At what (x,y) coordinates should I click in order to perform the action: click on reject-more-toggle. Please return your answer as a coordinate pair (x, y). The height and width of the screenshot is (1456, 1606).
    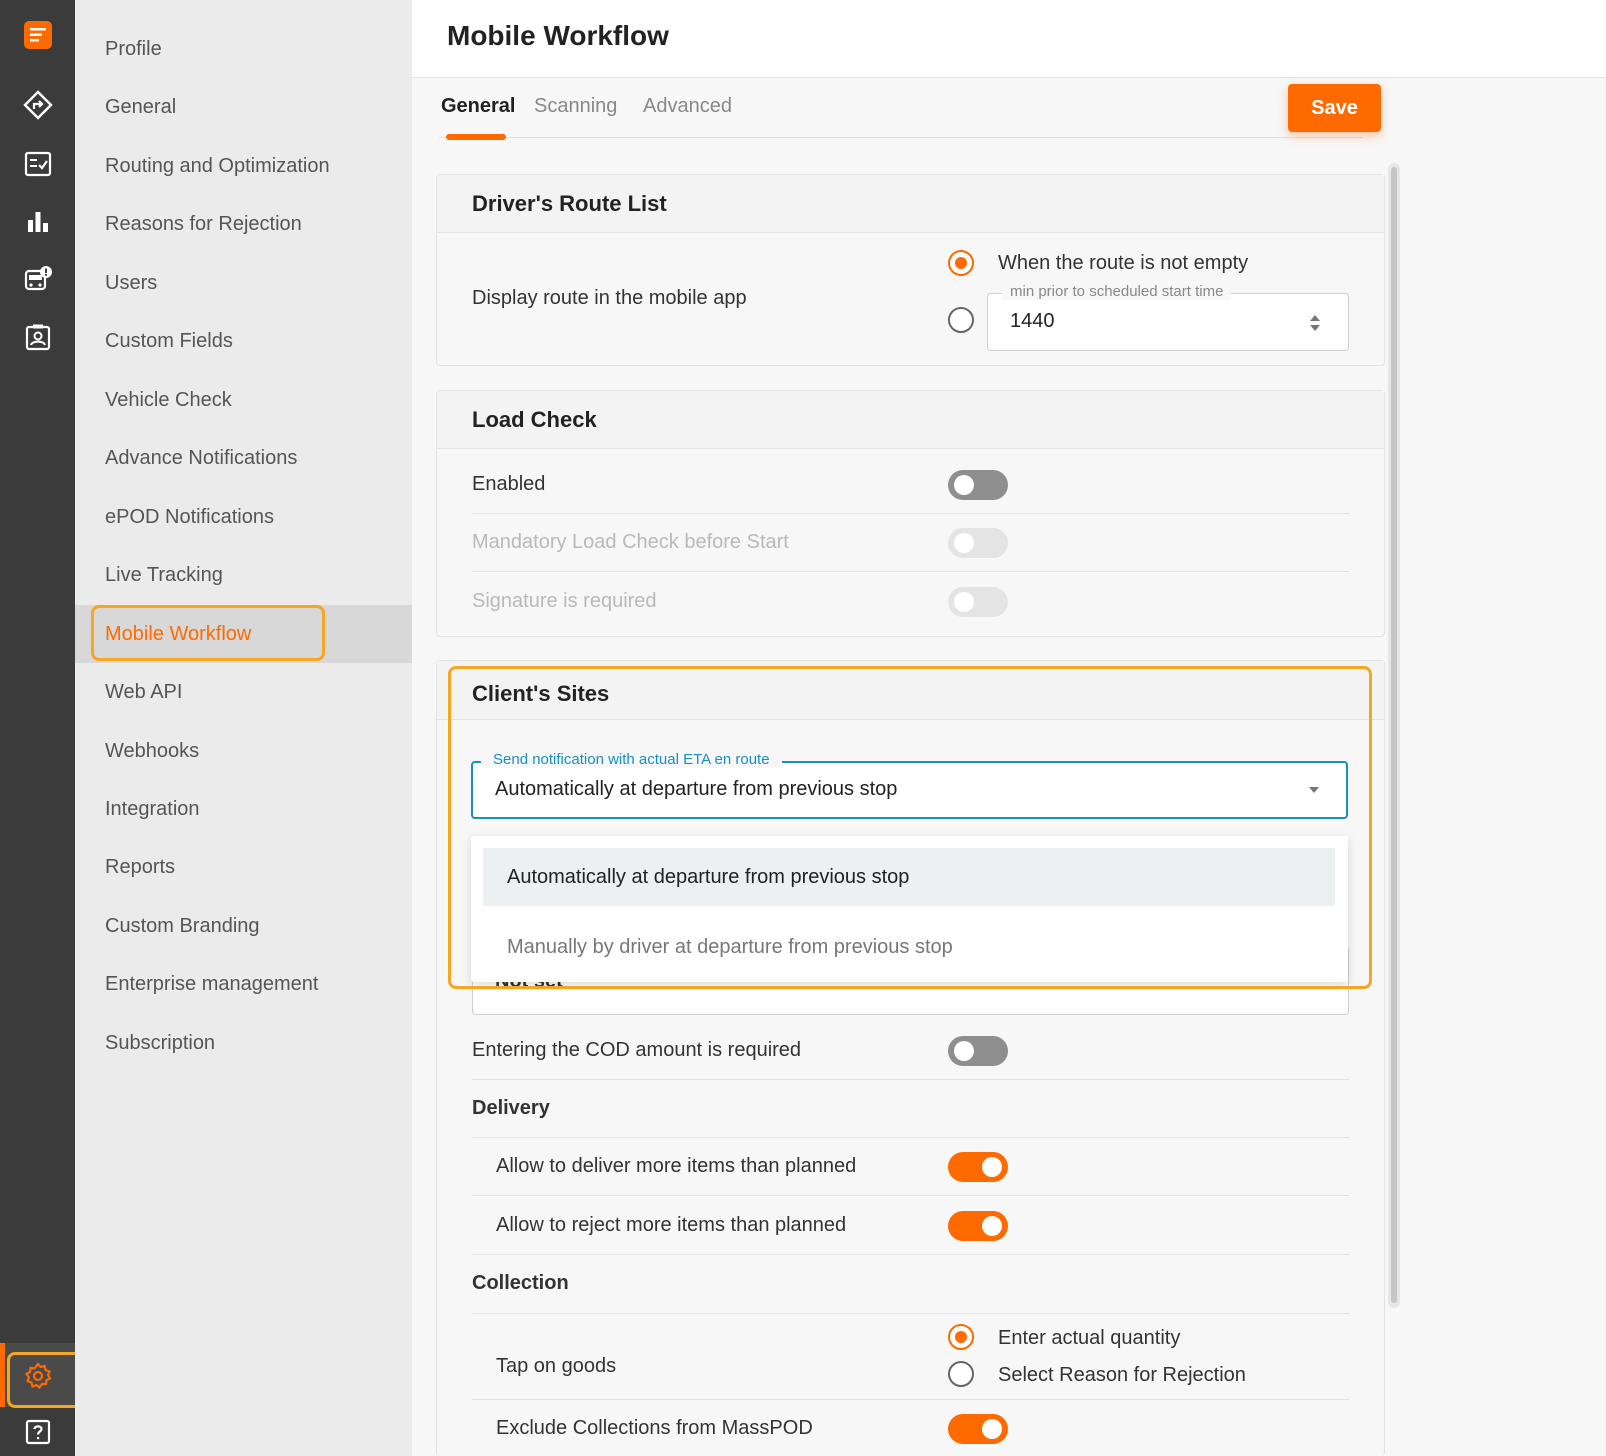
    Looking at the image, I should click on (978, 1226).